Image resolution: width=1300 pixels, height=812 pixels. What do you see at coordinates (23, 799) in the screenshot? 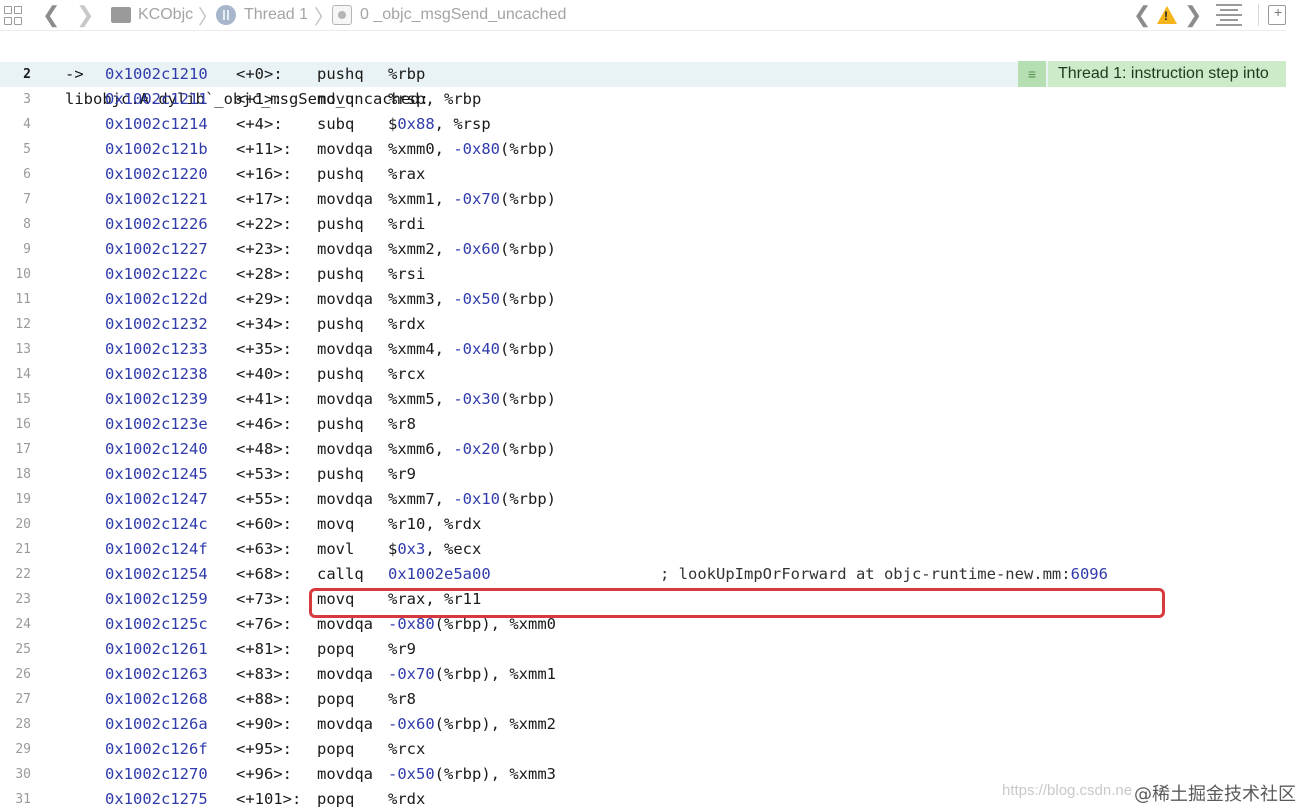
I see `line-number: 31` at bounding box center [23, 799].